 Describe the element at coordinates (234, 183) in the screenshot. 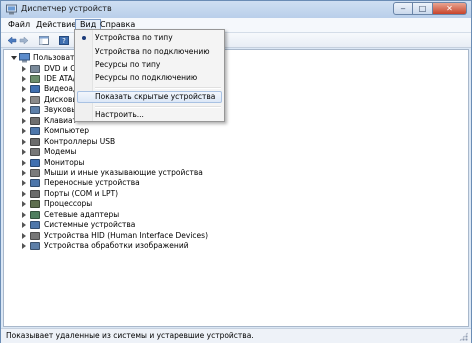

I see `tree-item: Переносные устройства` at that location.